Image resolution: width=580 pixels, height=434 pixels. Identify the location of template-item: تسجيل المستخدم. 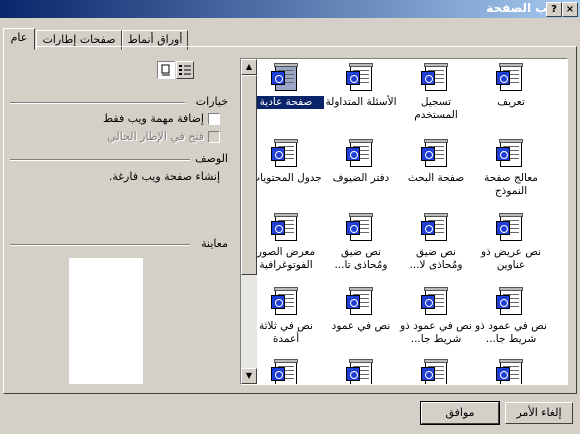
(436, 92).